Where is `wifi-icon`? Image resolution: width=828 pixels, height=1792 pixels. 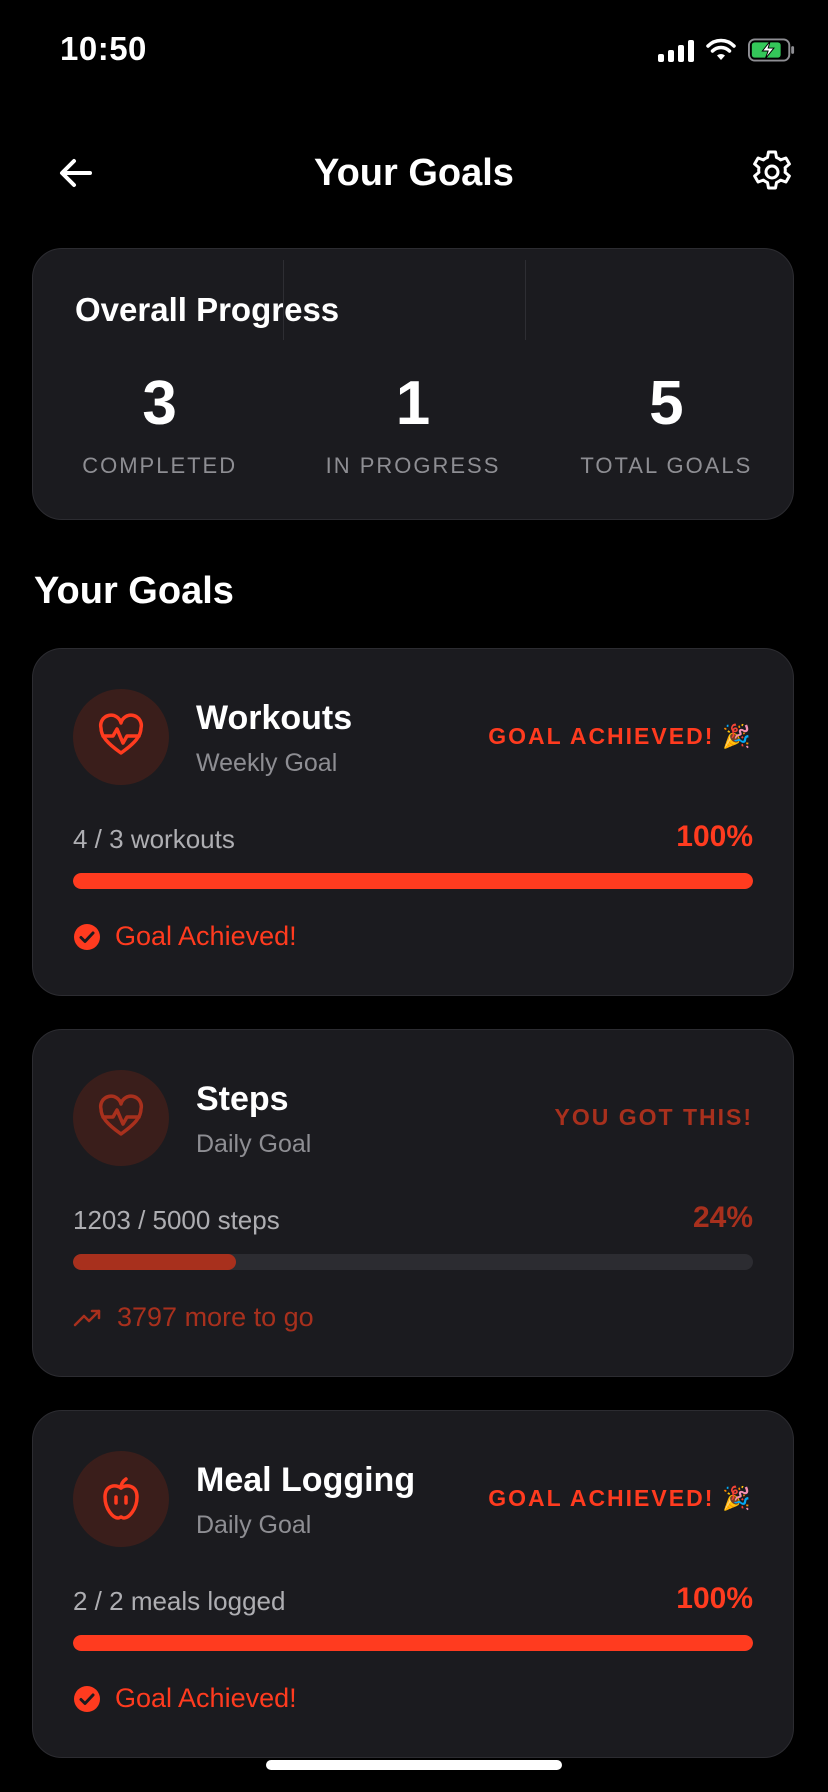
wifi-icon is located at coordinates (721, 49).